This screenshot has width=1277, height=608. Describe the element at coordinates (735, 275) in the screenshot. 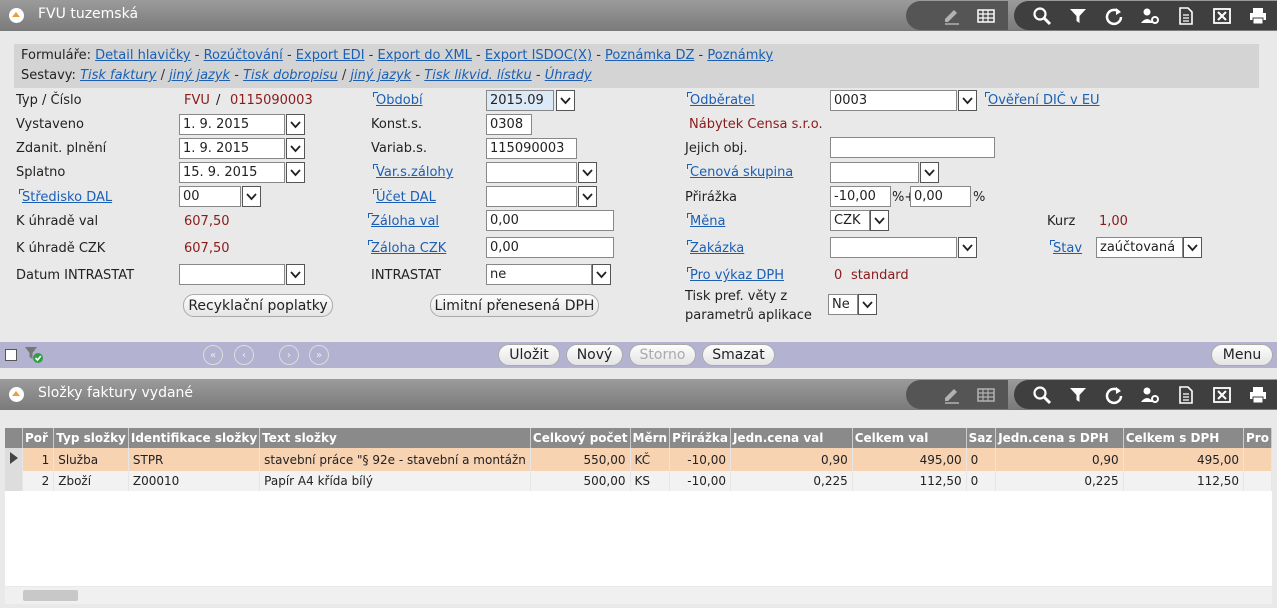

I see `pro-vykaz-dph-link: Pro výkaz DPH` at that location.